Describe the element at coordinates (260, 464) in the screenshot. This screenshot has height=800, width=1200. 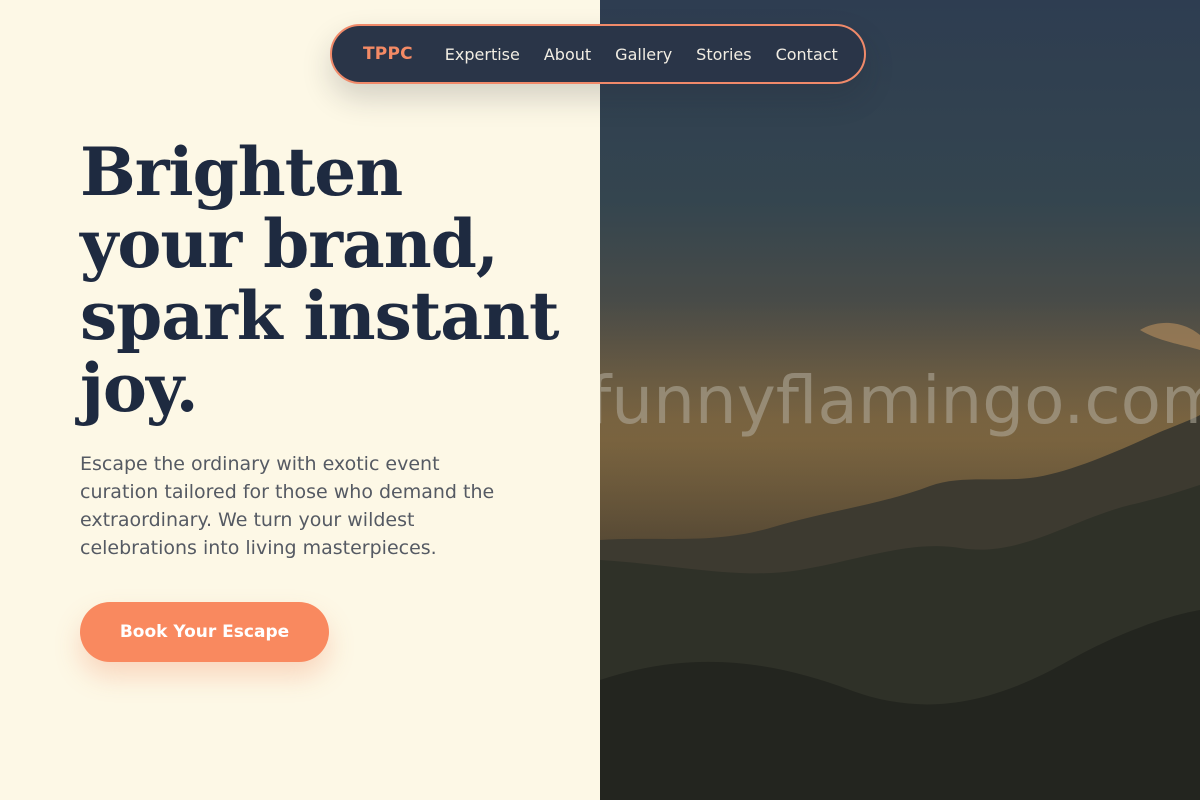
I see `description-line: Escape the ordinary with exotic event` at that location.